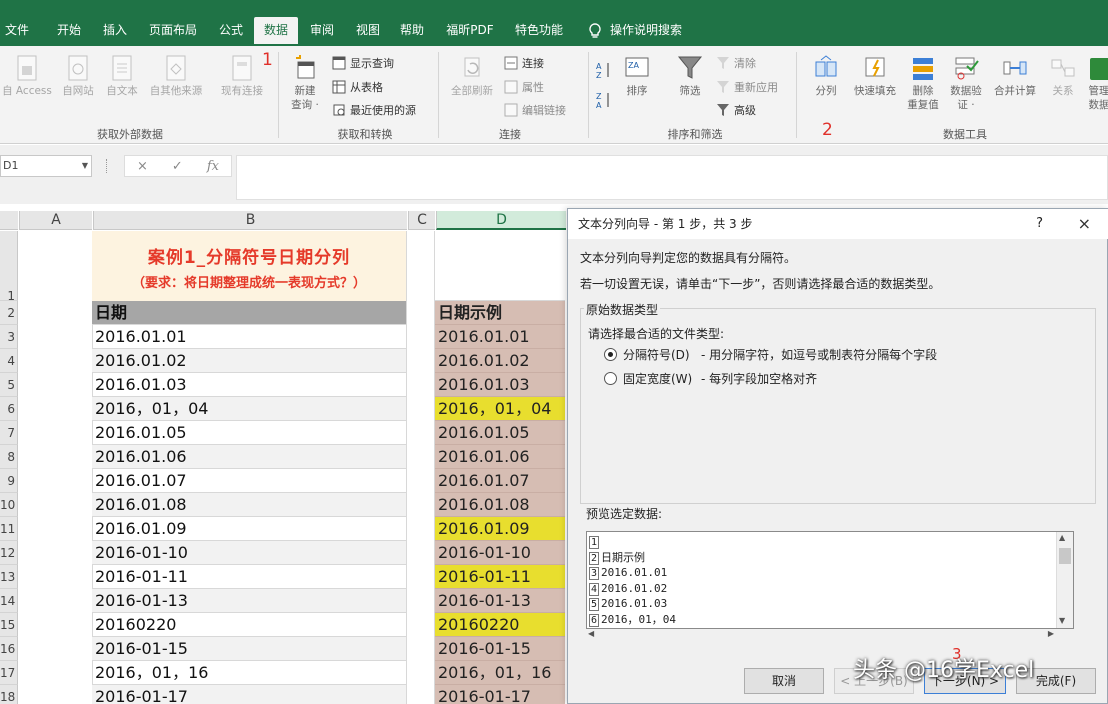 The width and height of the screenshot is (1108, 704). I want to click on tab-data: 数据, so click(276, 30).